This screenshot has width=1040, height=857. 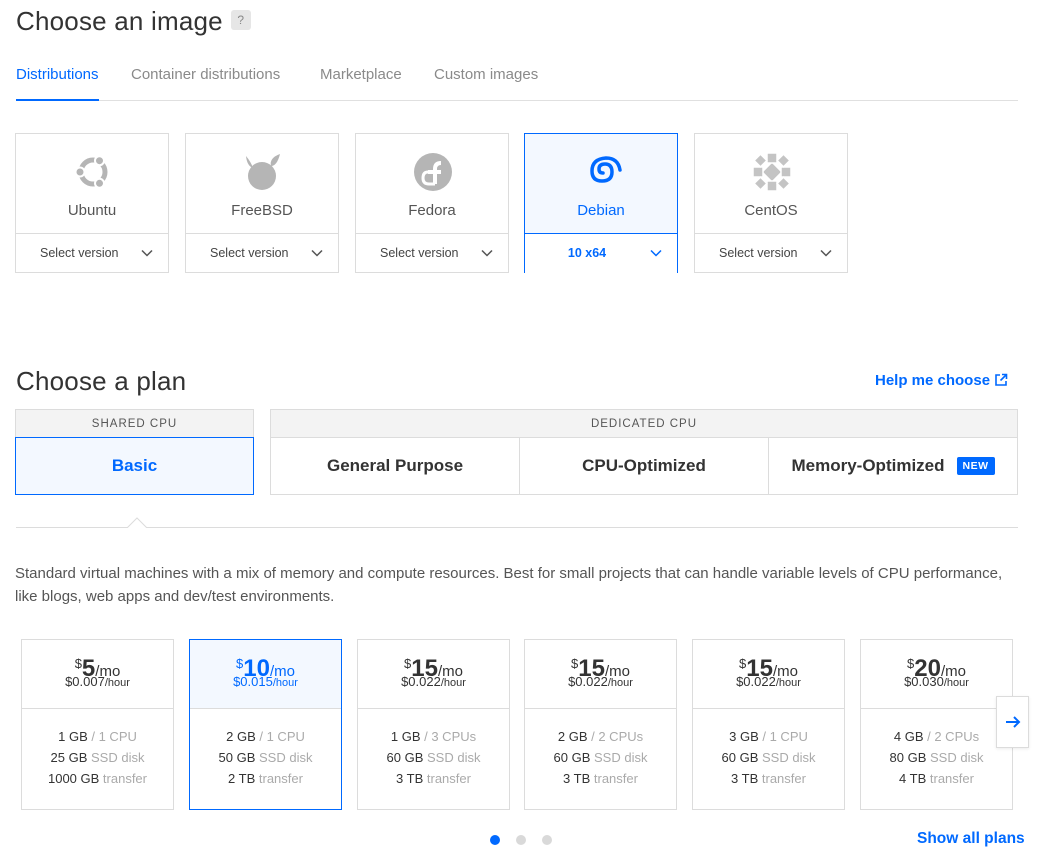 I want to click on spec-disk: 25 GB SSD disk, so click(x=97, y=757).